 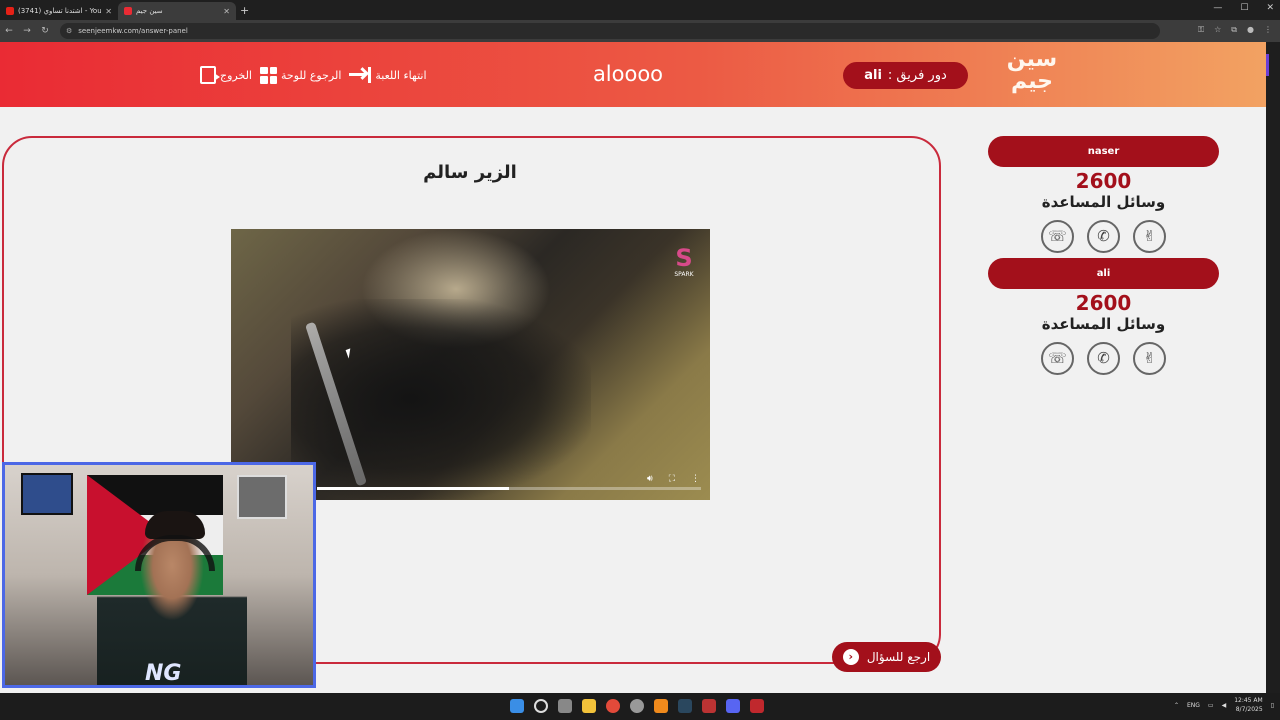 What do you see at coordinates (650, 479) in the screenshot?
I see `volume-icon: 🔊︎` at bounding box center [650, 479].